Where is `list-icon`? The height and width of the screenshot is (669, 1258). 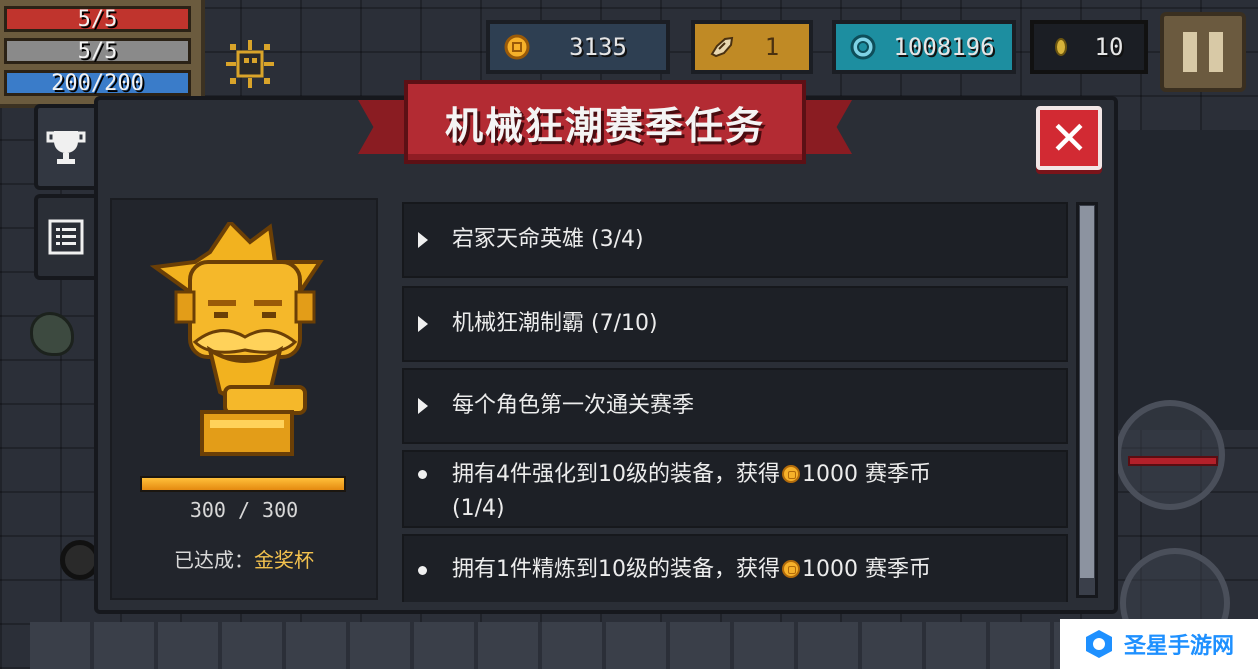 list-icon is located at coordinates (66, 237).